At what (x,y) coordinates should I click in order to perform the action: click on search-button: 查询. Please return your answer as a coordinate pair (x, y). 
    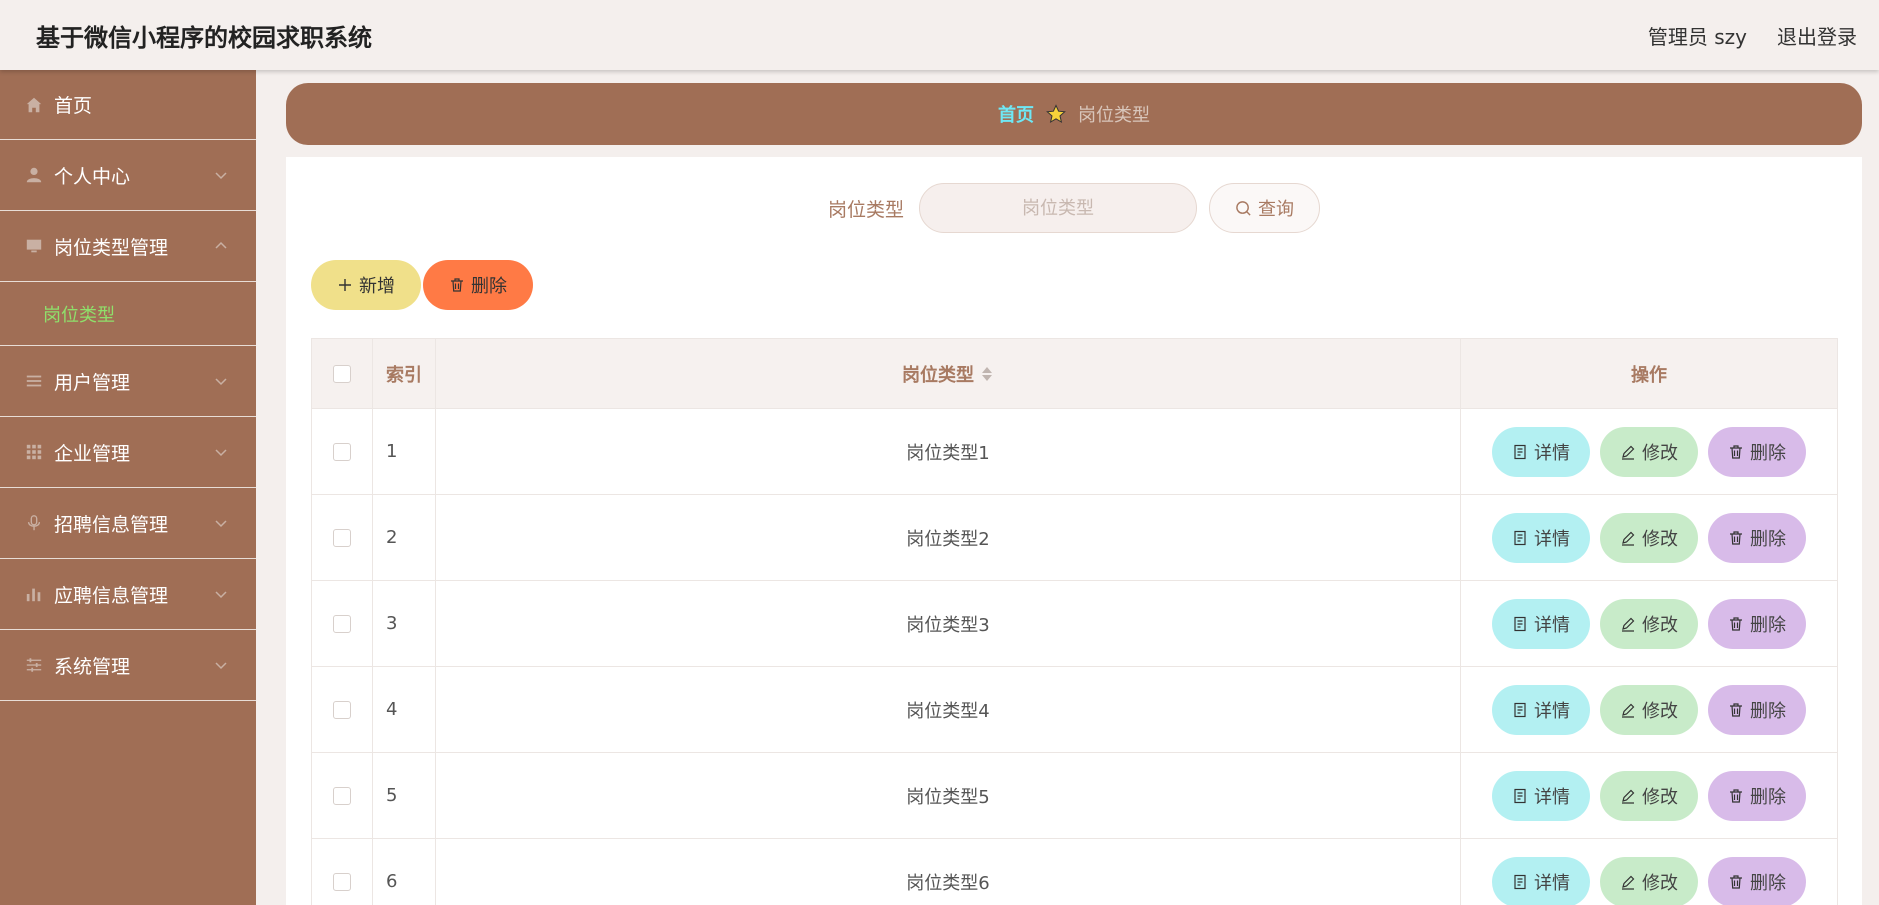
    Looking at the image, I should click on (1264, 208).